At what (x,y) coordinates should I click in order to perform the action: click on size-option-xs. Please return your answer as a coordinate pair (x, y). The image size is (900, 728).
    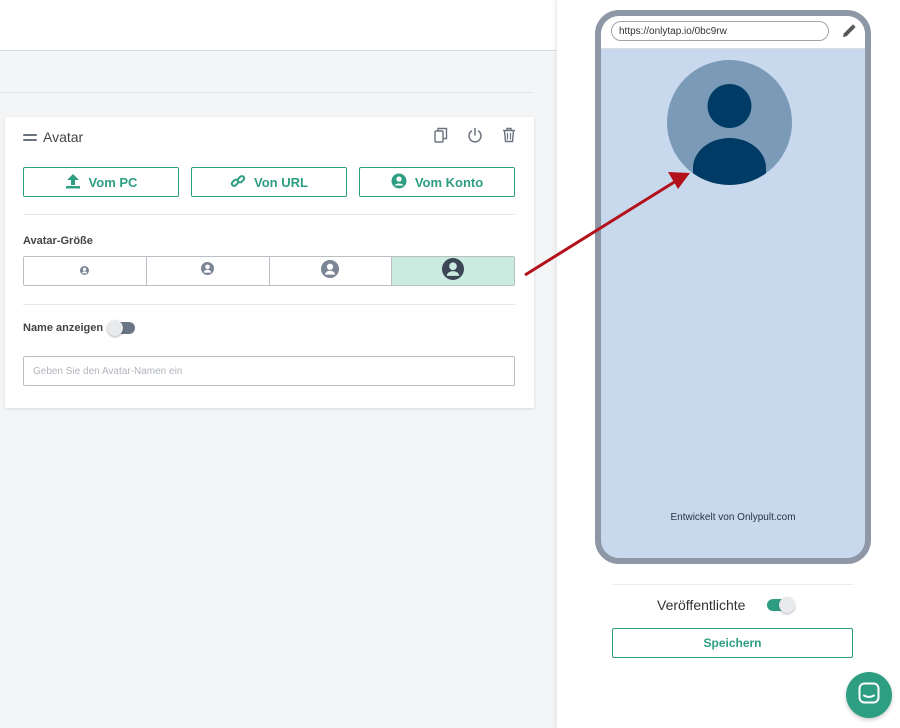
    Looking at the image, I should click on (85, 271).